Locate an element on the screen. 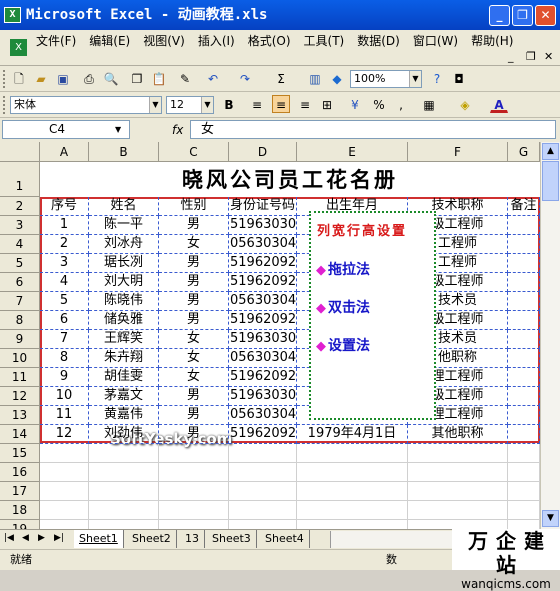 The width and height of the screenshot is (560, 591). column-header: A is located at coordinates (64, 152).